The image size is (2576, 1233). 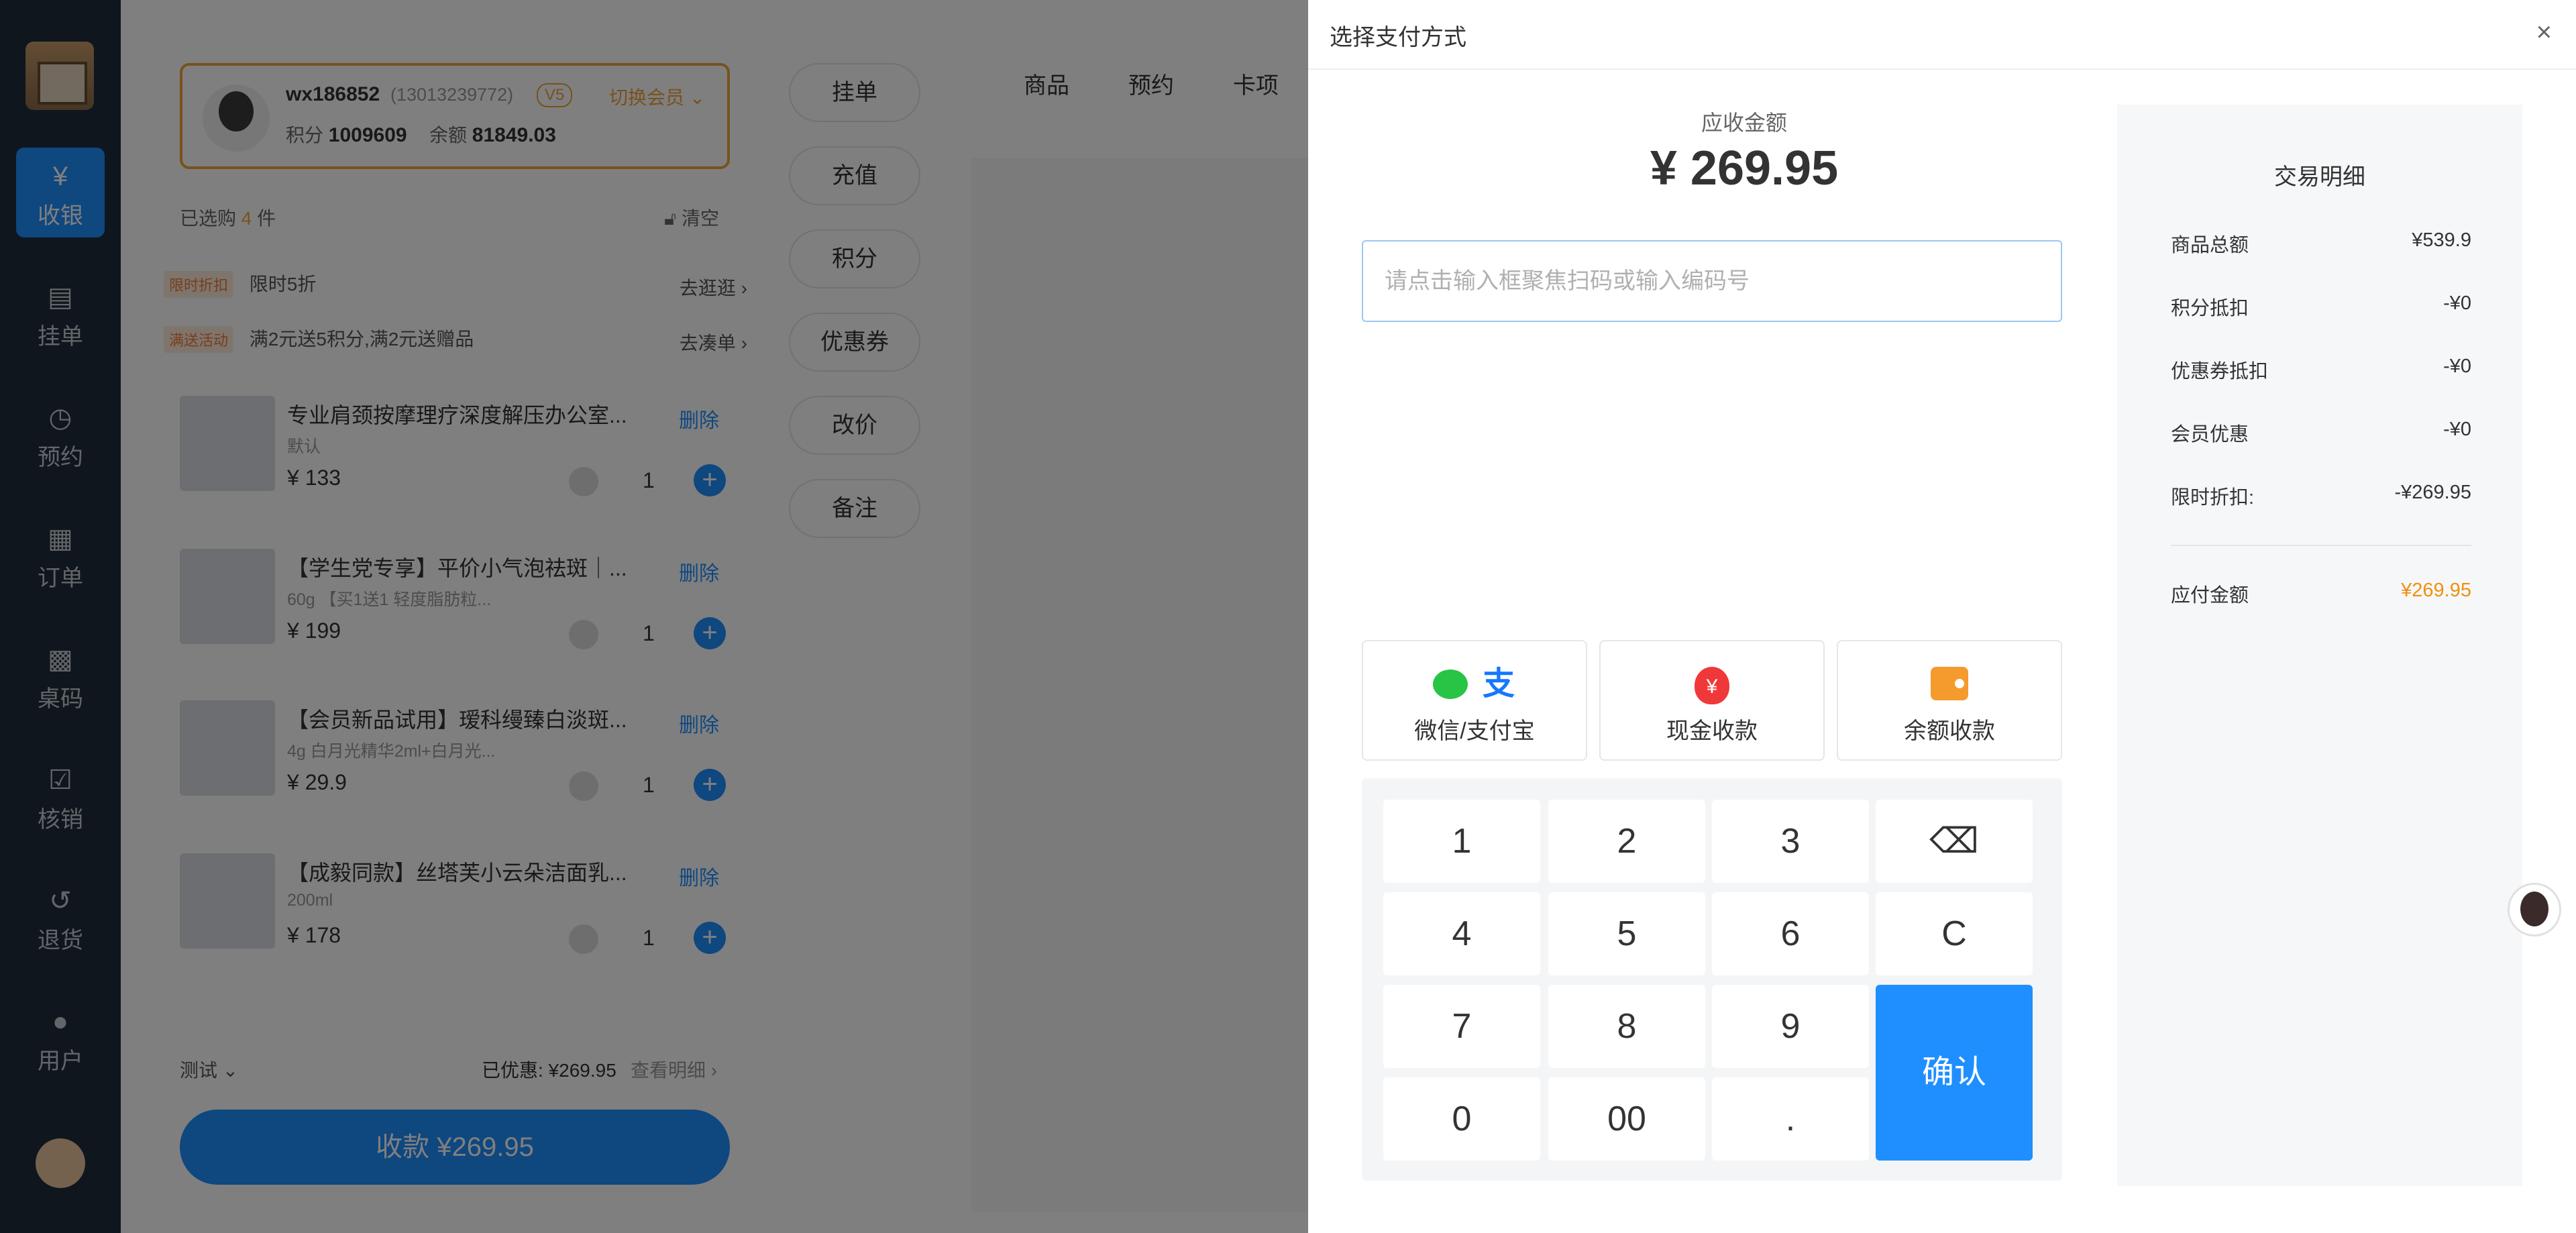 What do you see at coordinates (1954, 934) in the screenshot?
I see `key-clear: C` at bounding box center [1954, 934].